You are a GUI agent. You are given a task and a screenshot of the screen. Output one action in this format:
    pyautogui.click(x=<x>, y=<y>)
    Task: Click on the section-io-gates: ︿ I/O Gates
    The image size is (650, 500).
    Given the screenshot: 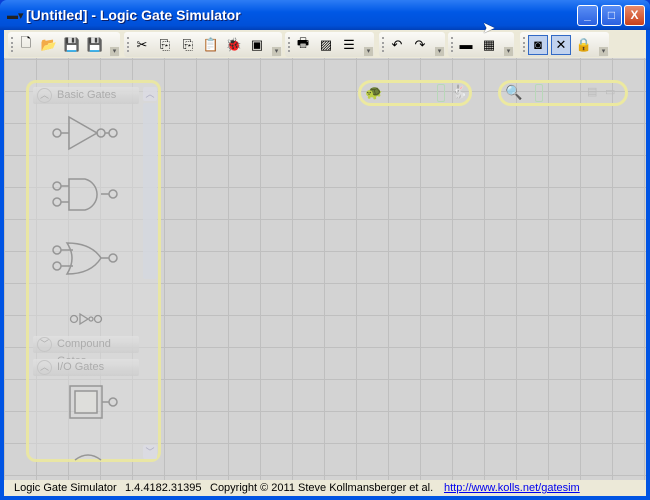 What is the action you would take?
    pyautogui.click(x=86, y=367)
    